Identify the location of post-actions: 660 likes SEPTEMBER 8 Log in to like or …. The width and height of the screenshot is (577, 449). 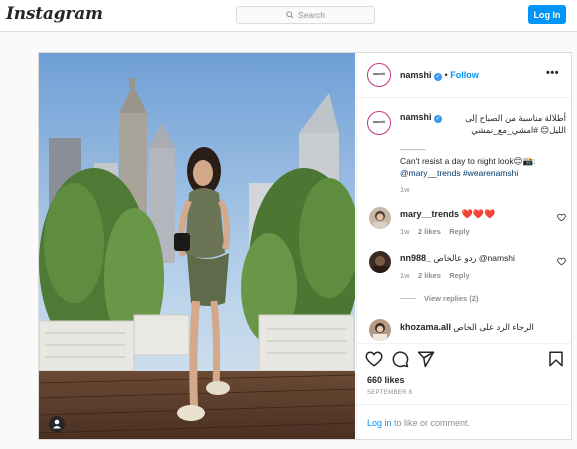
(465, 391).